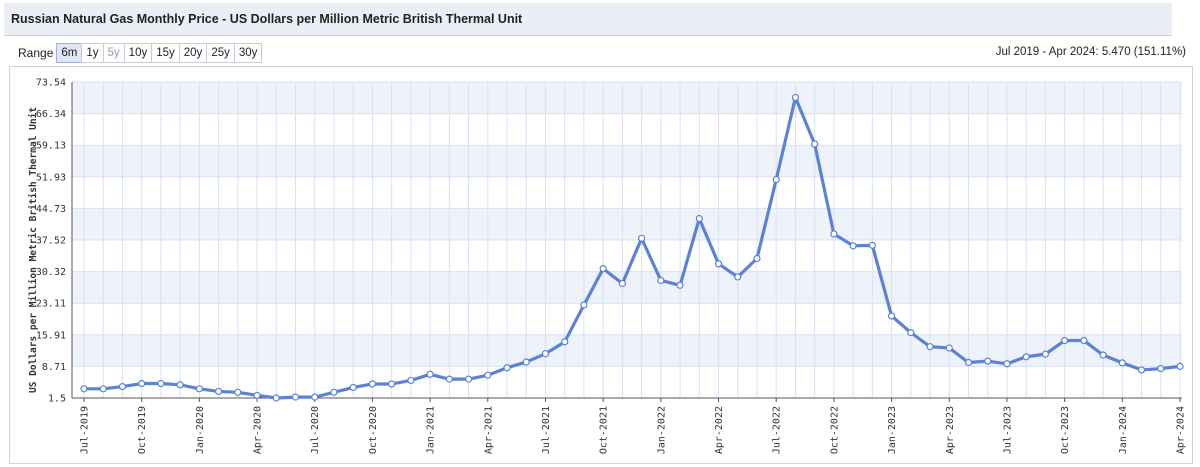  What do you see at coordinates (51, 335) in the screenshot?
I see `y-tick-label: 15.91` at bounding box center [51, 335].